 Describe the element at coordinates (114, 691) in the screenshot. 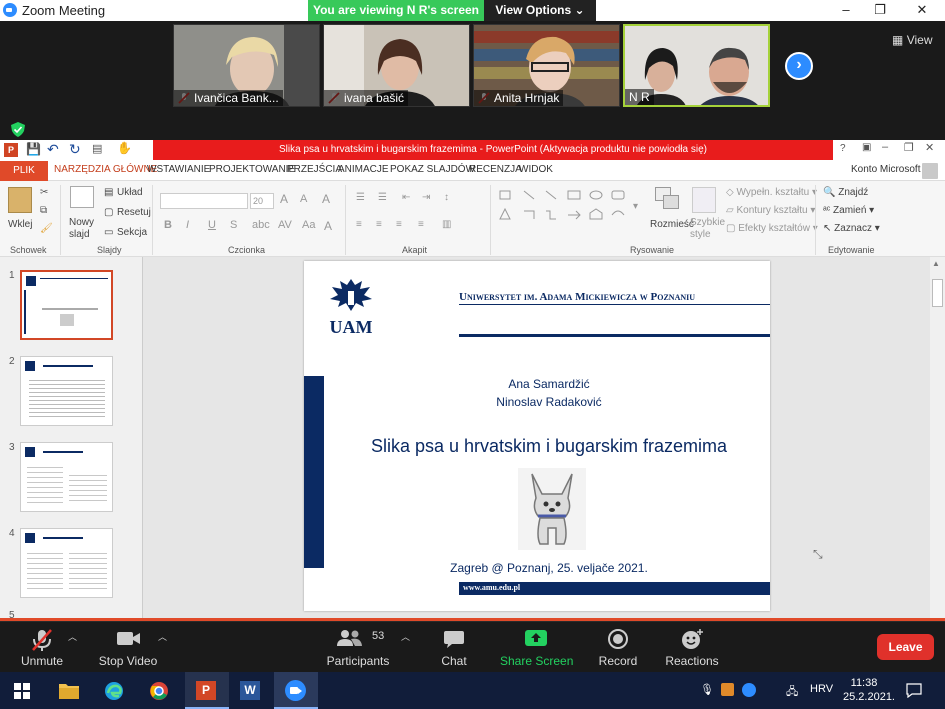

I see `edge-browser-icon` at that location.